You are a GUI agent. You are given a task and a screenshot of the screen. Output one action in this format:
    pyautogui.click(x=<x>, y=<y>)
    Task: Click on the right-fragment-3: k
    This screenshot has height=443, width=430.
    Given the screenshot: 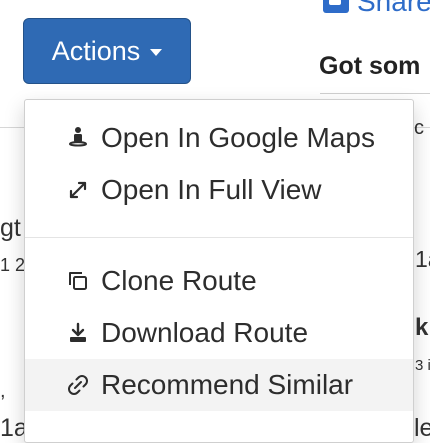 What is the action you would take?
    pyautogui.click(x=422, y=327)
    